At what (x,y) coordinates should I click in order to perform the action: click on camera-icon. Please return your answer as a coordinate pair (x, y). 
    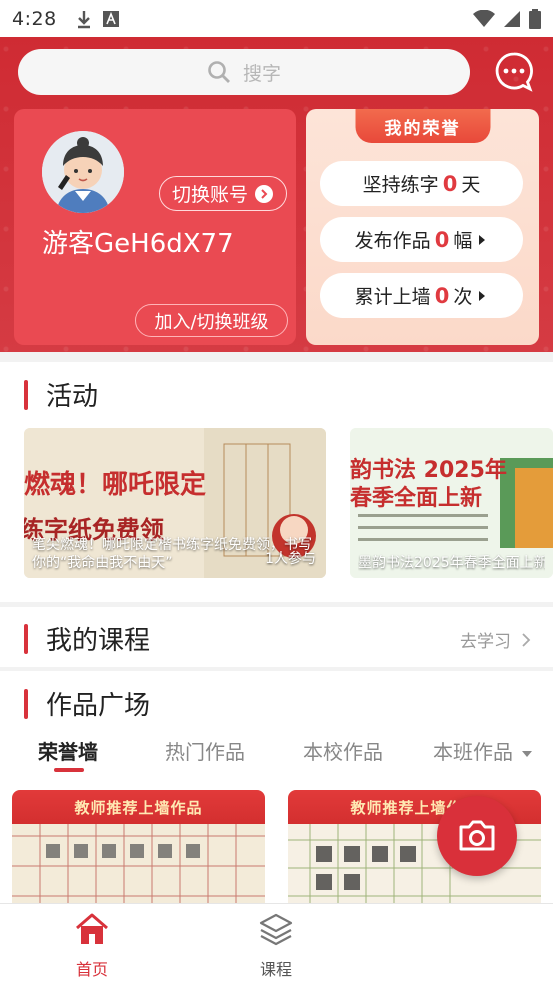
    Looking at the image, I should click on (477, 835).